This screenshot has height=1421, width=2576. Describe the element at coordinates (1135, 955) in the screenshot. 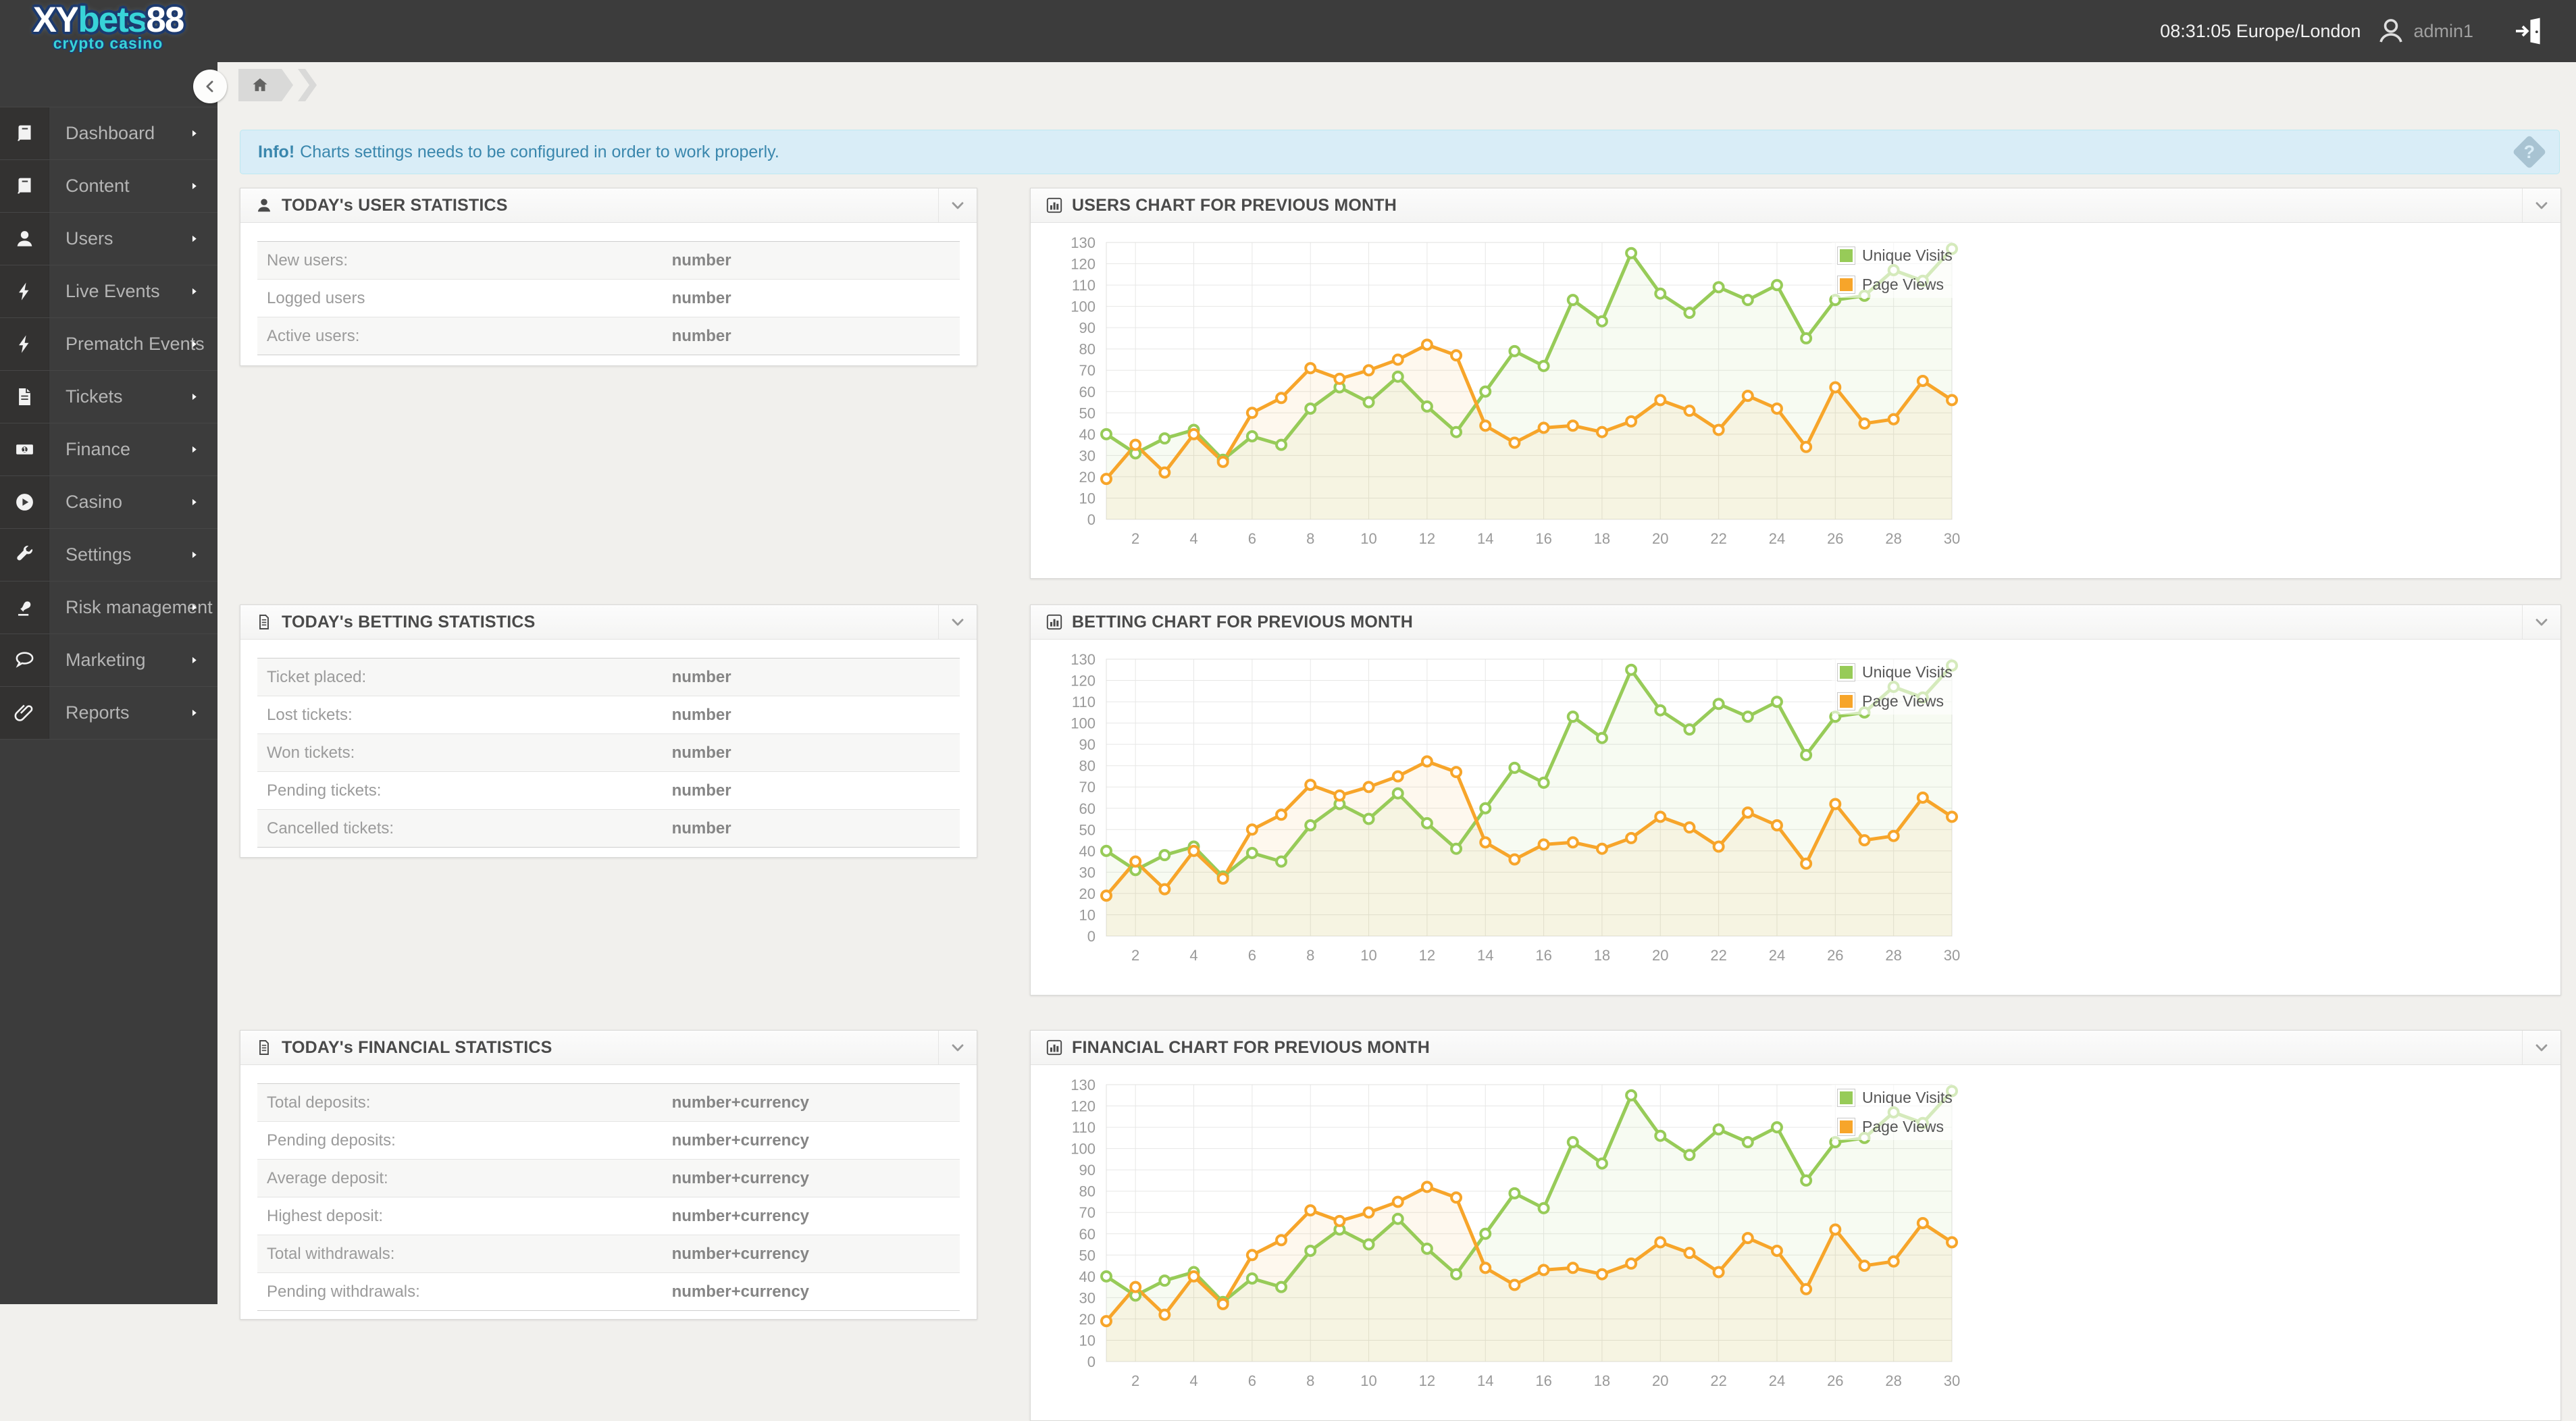

I see `svg-text: 2` at that location.